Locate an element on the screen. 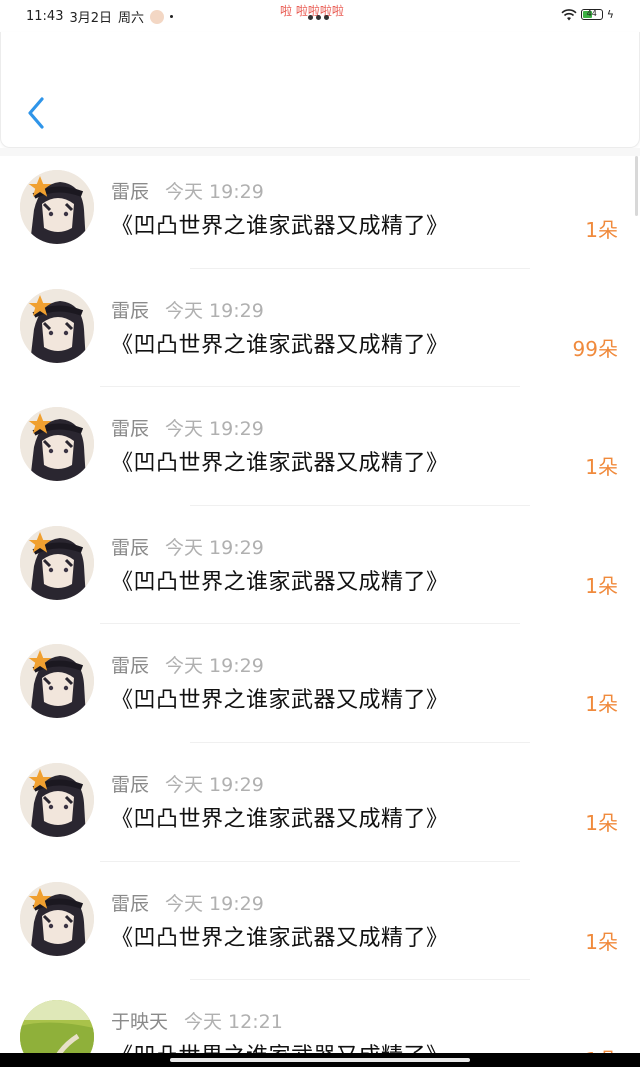 Image resolution: width=640 pixels, height=1067 pixels. list-item: 雷辰 今天 19:29 《凹凸世界之谁家武器又成精了》 99朵 is located at coordinates (320, 328).